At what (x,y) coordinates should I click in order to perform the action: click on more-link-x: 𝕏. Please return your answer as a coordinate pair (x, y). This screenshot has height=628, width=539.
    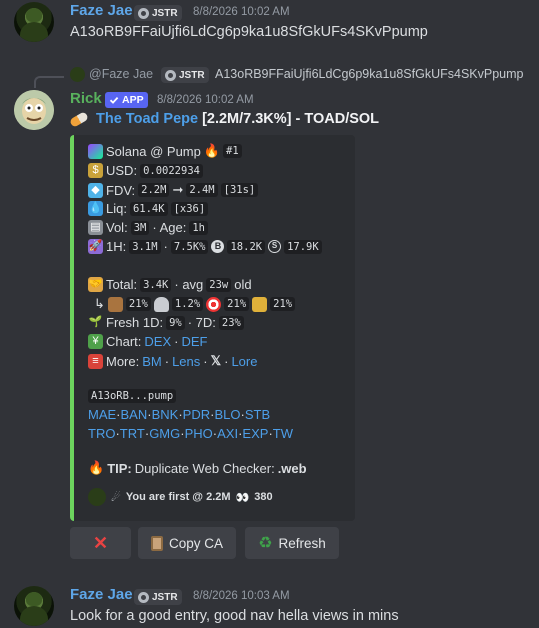
    Looking at the image, I should click on (216, 361).